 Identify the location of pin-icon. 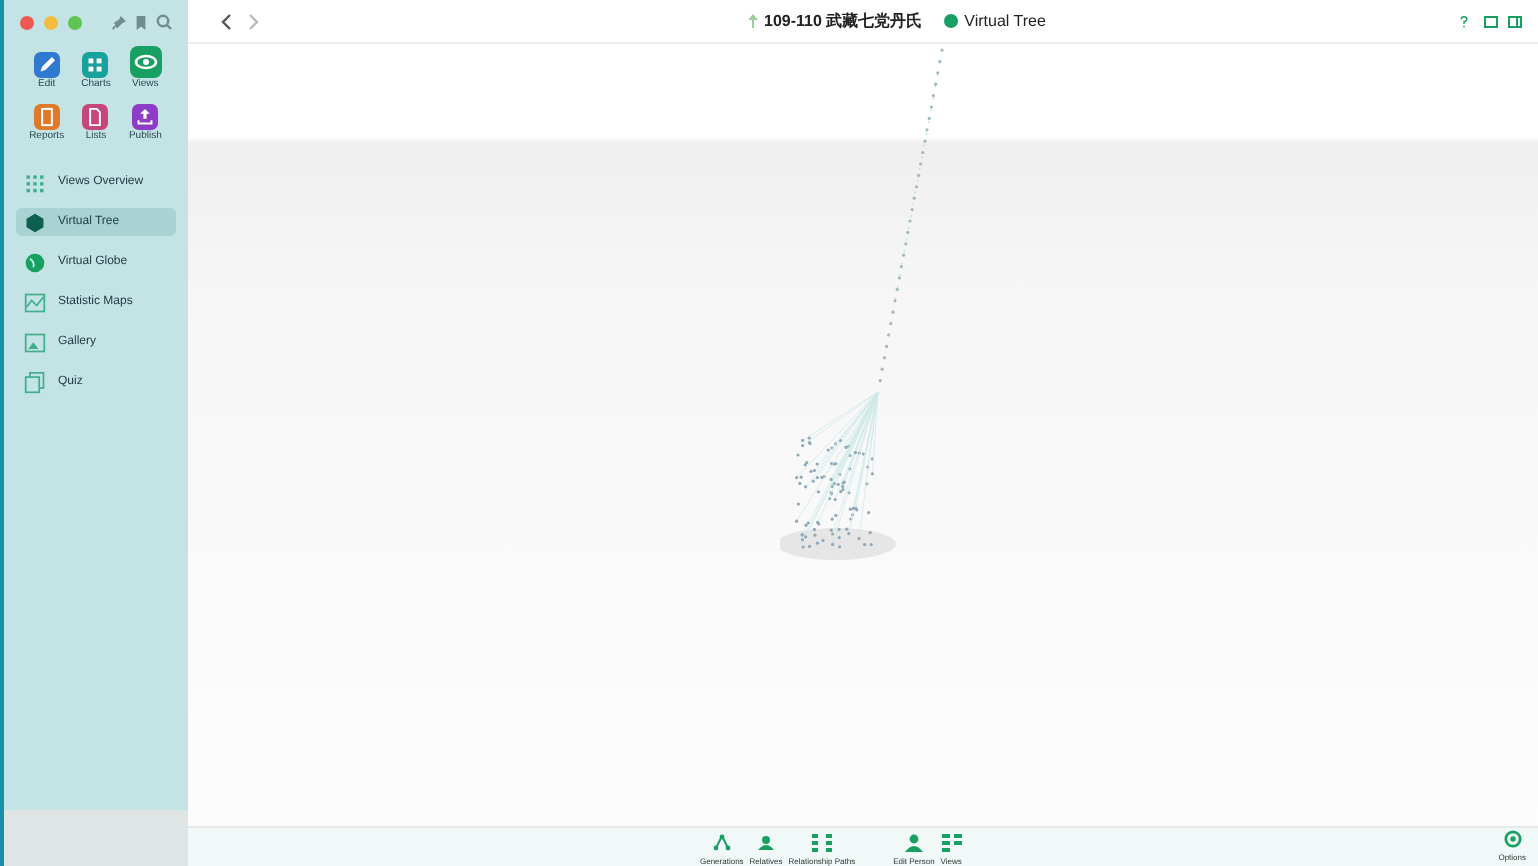
(119, 22).